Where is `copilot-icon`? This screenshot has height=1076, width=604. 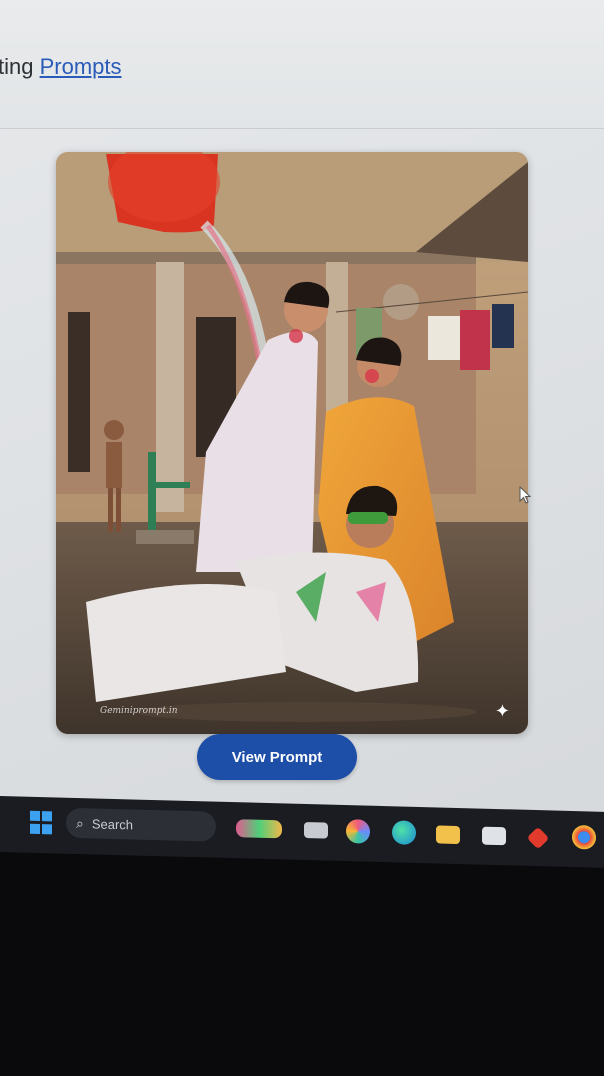
copilot-icon is located at coordinates (358, 831).